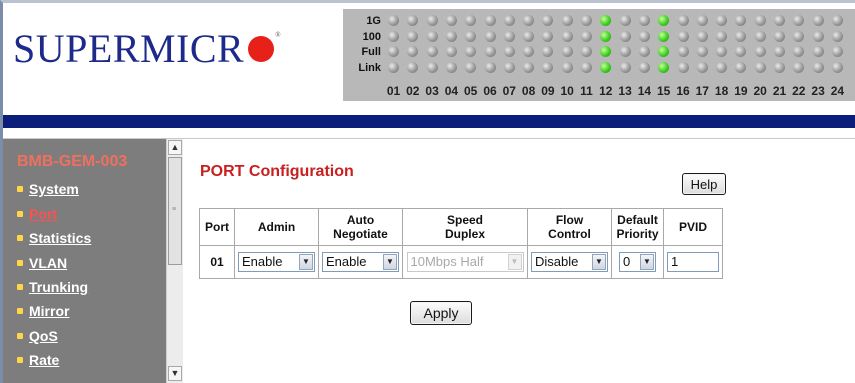 The width and height of the screenshot is (855, 383). What do you see at coordinates (129, 48) in the screenshot?
I see `logo-text: SUPERMICR` at bounding box center [129, 48].